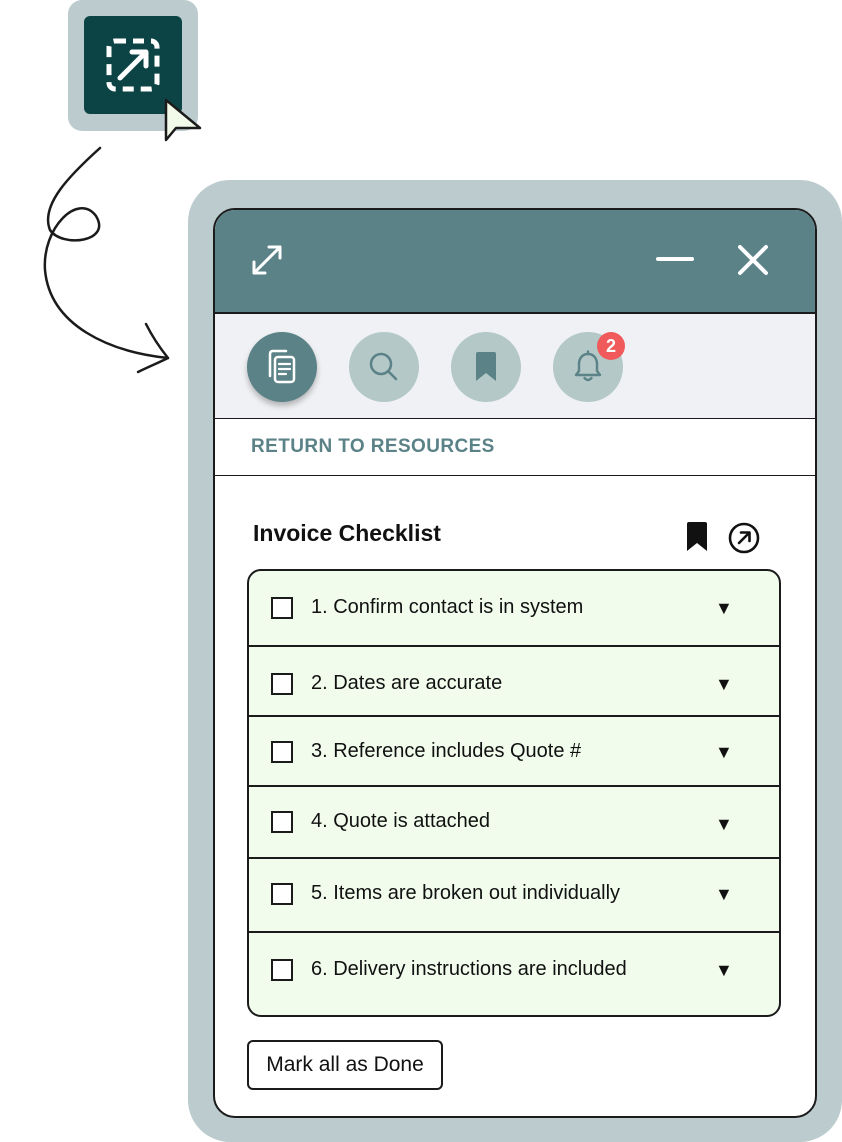 Image resolution: width=842 pixels, height=1142 pixels. I want to click on bookmark-checklist-button, so click(697, 537).